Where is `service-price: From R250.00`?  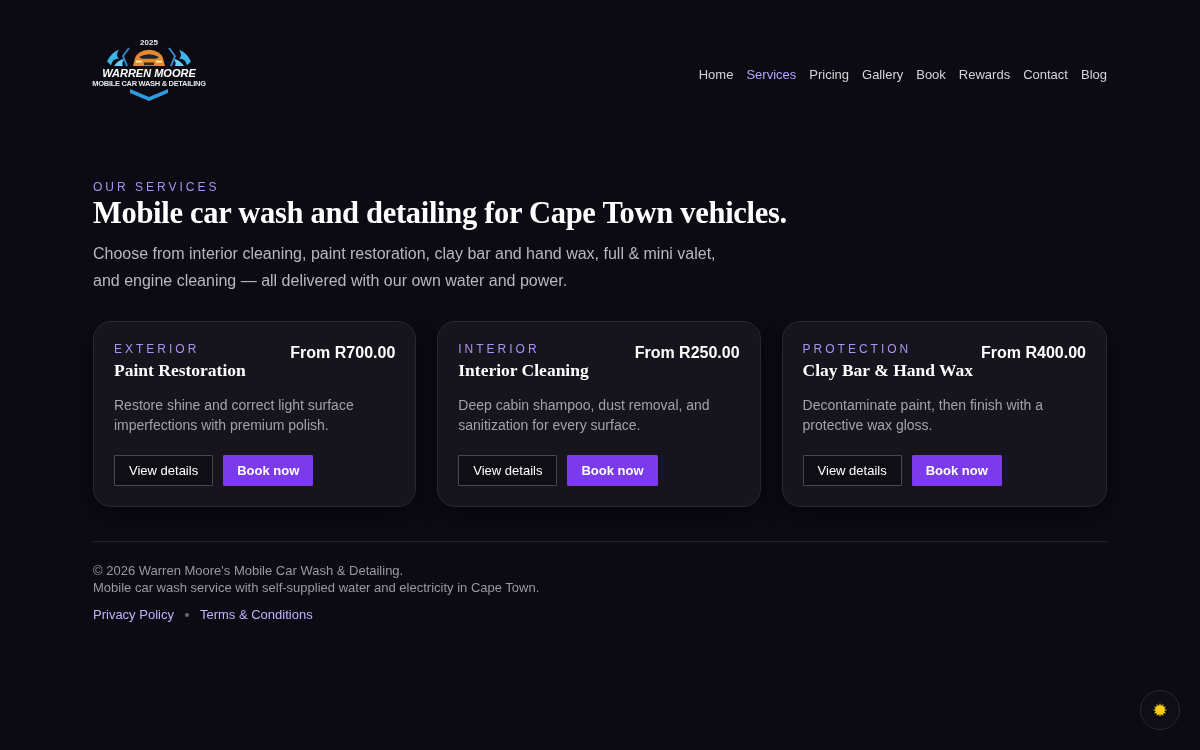
service-price: From R250.00 is located at coordinates (687, 353).